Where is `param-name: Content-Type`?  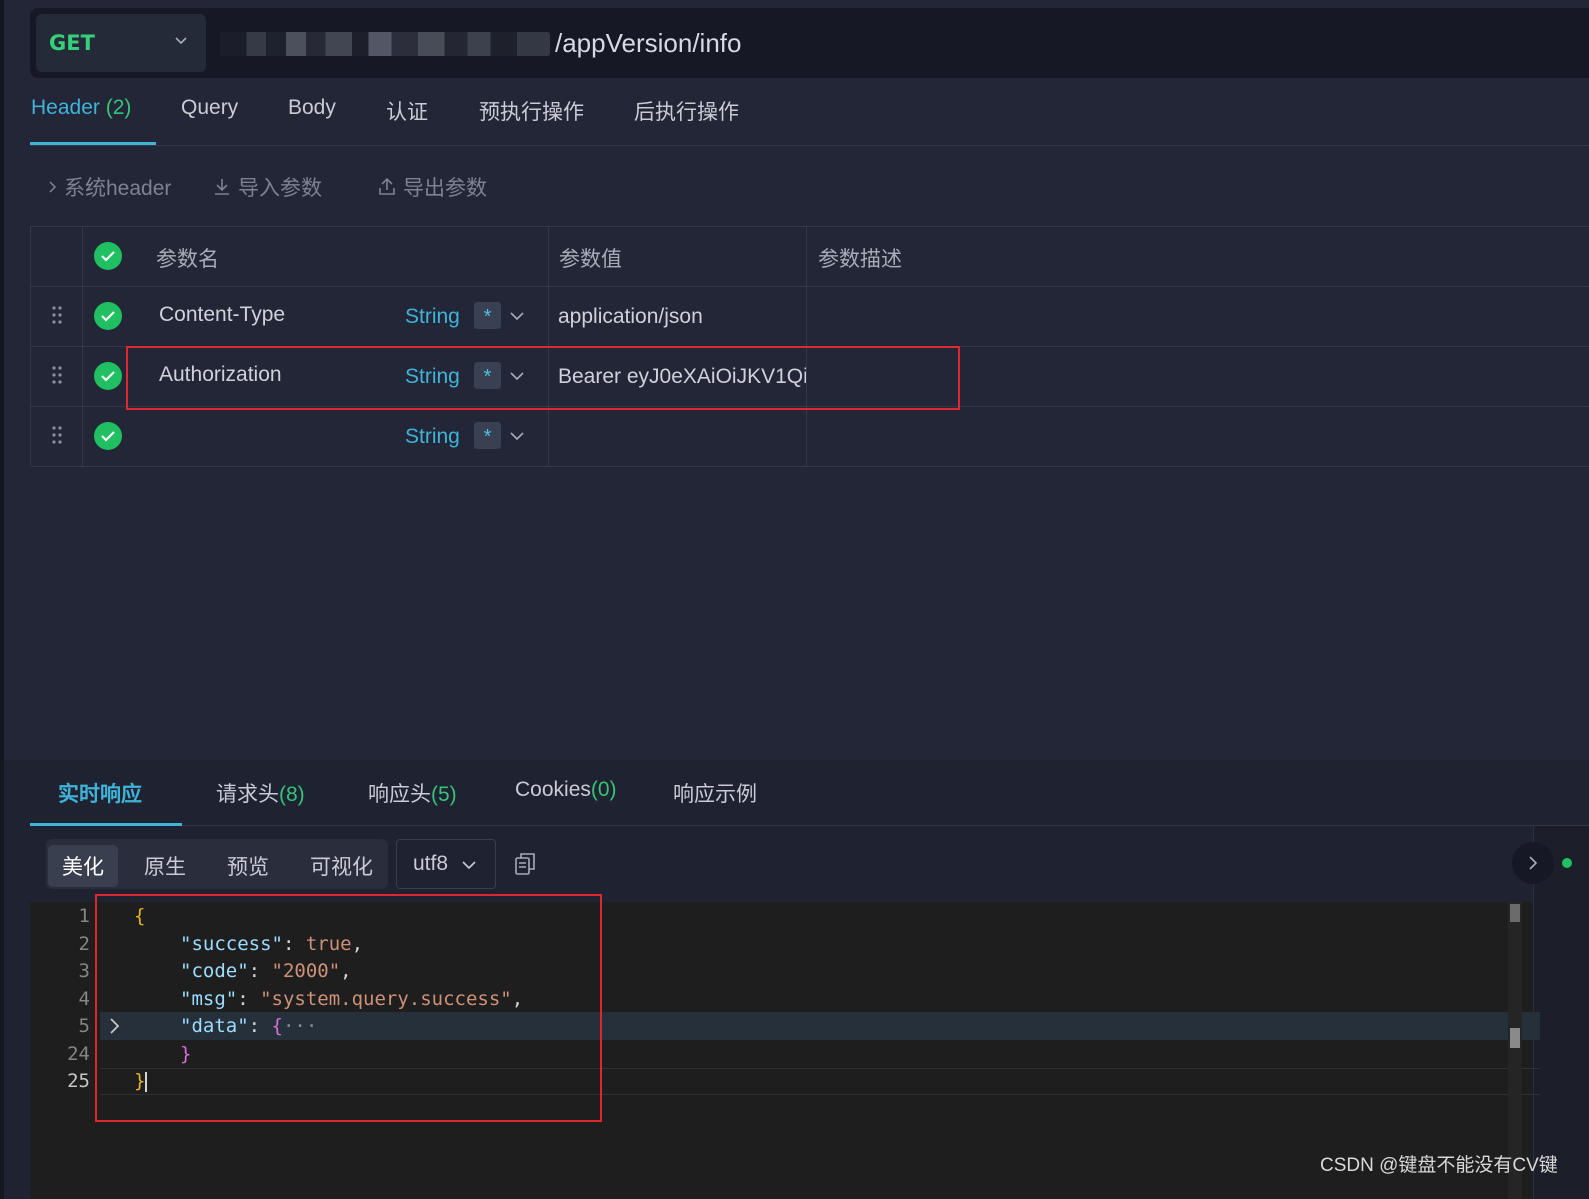 param-name: Content-Type is located at coordinates (222, 315).